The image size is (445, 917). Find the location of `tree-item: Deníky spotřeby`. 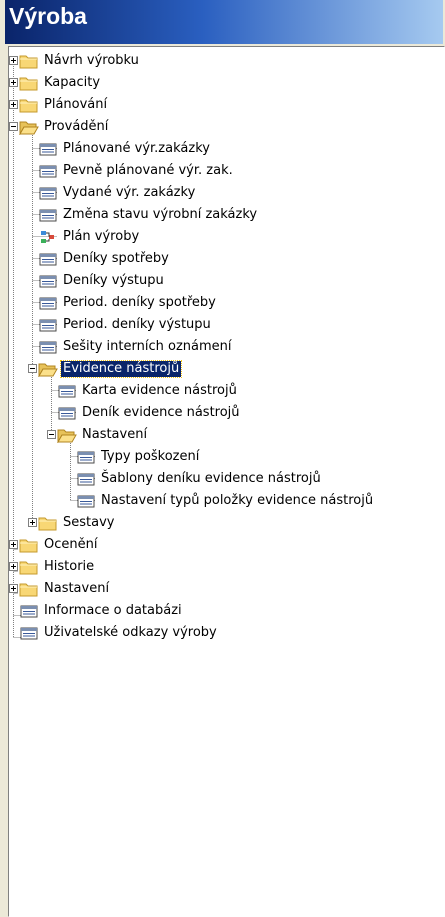

tree-item: Deníky spotřeby is located at coordinates (104, 259).